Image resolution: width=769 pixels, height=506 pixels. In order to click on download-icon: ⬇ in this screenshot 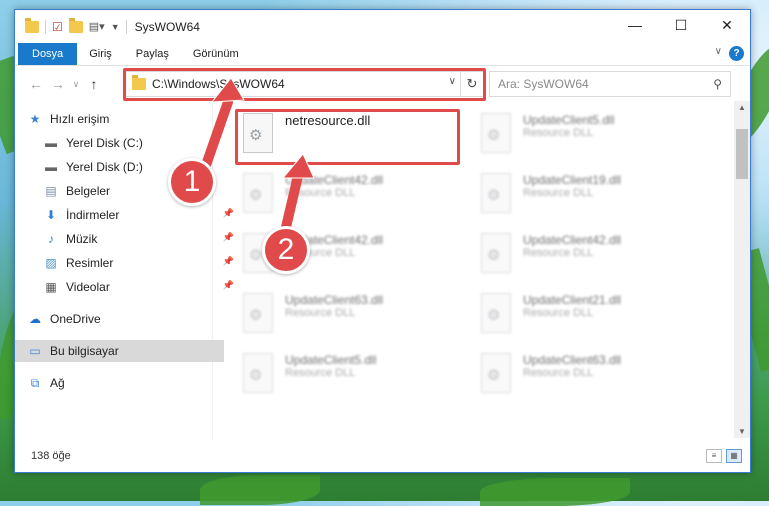, I will do `click(51, 215)`.